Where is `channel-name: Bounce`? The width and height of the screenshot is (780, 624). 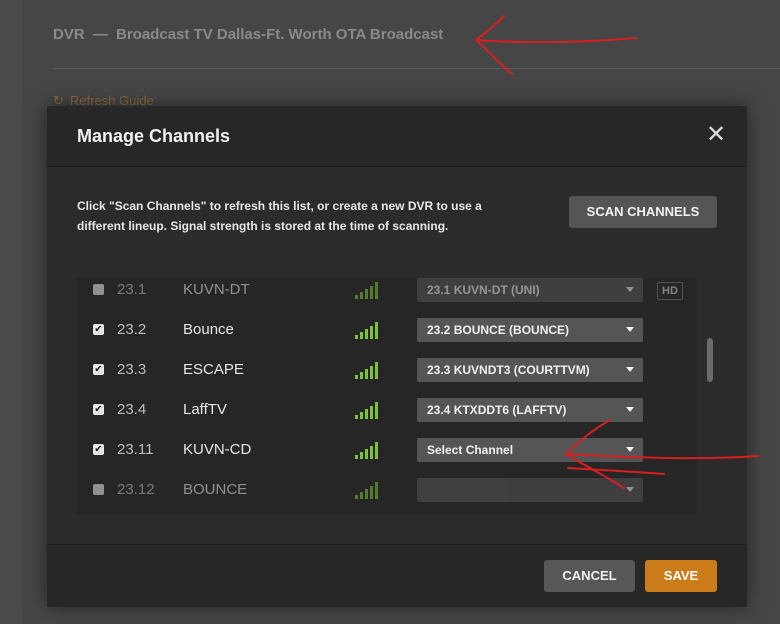
channel-name: Bounce is located at coordinates (208, 329).